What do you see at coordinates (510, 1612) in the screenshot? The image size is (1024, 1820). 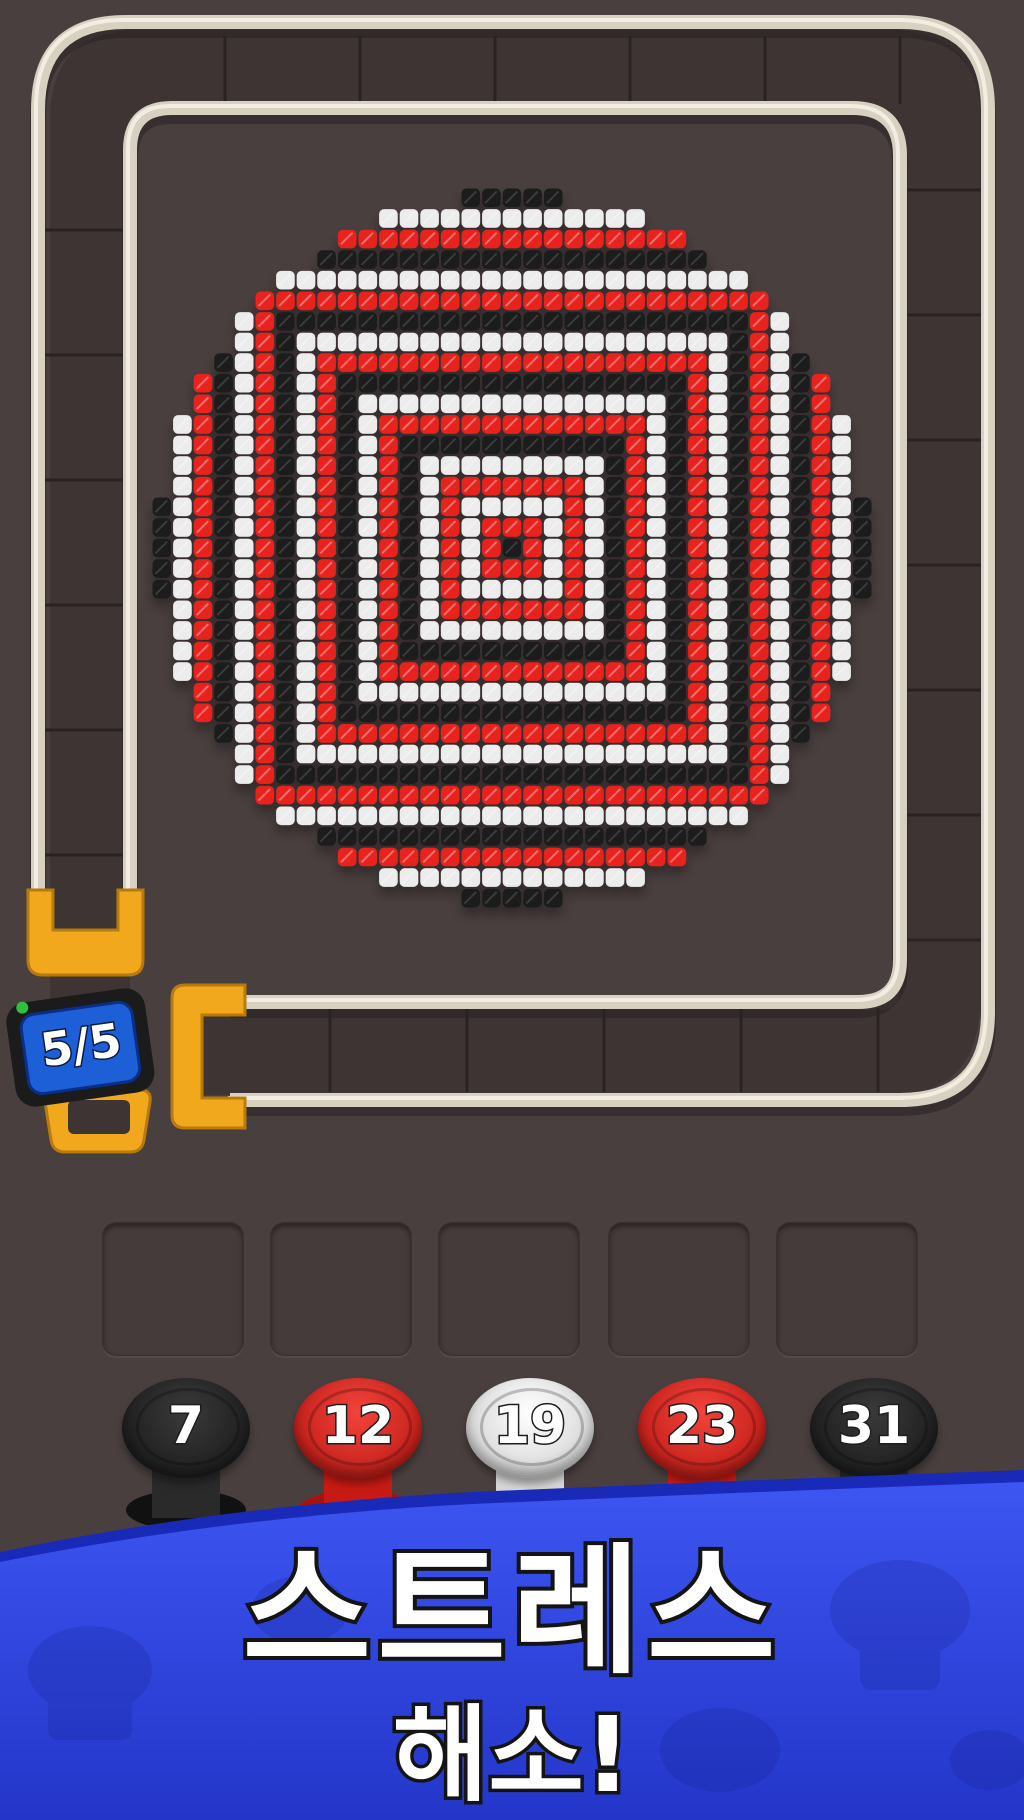 I see `promo-headline: 스트레스` at bounding box center [510, 1612].